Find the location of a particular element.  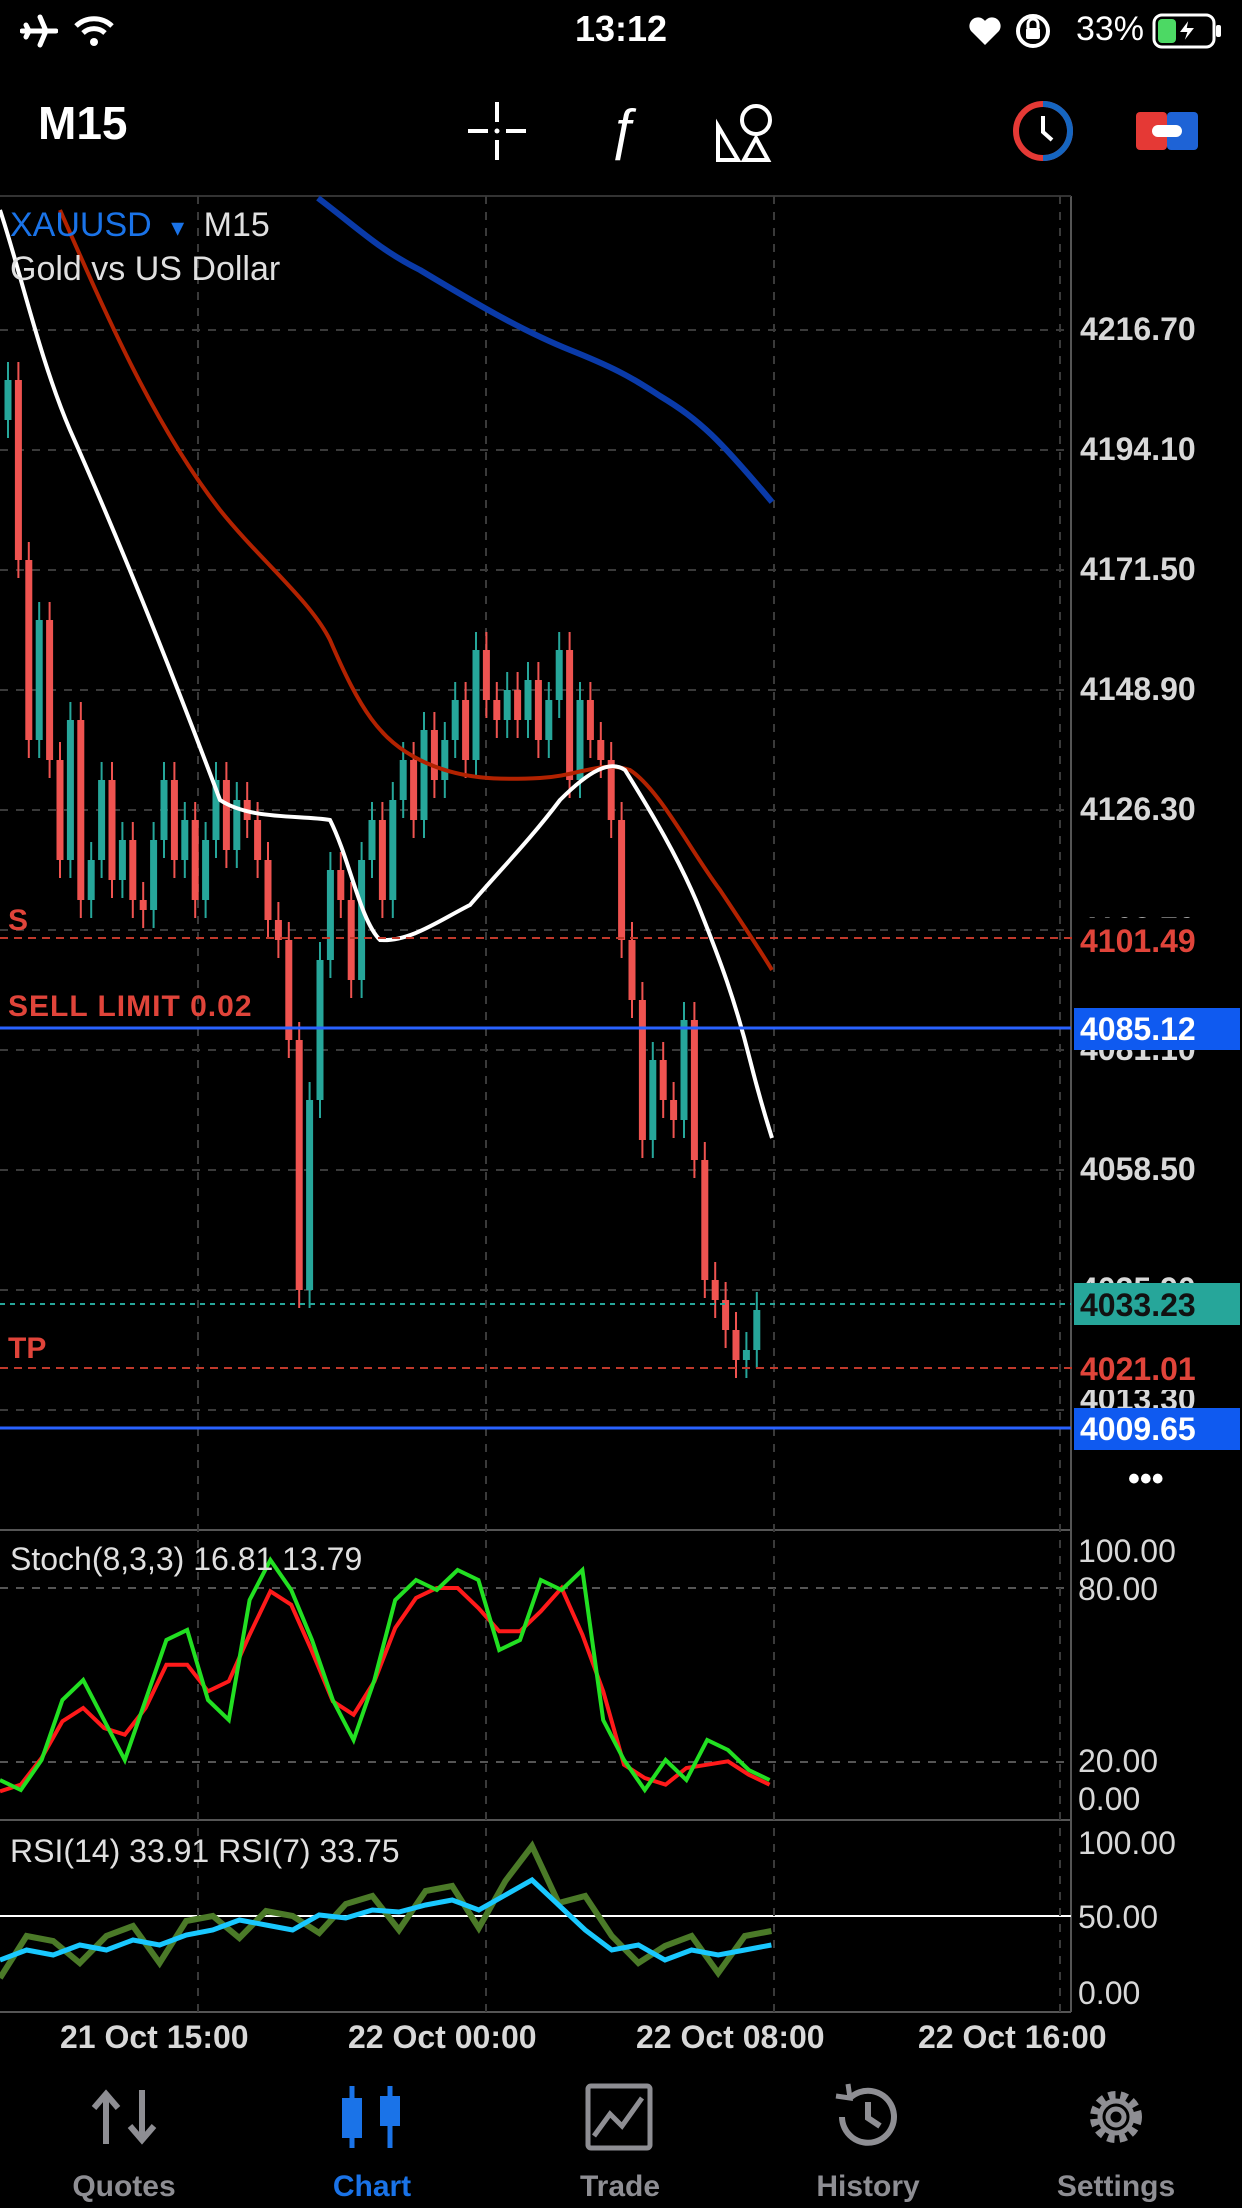

tab-label: Settings is located at coordinates (1116, 2186).